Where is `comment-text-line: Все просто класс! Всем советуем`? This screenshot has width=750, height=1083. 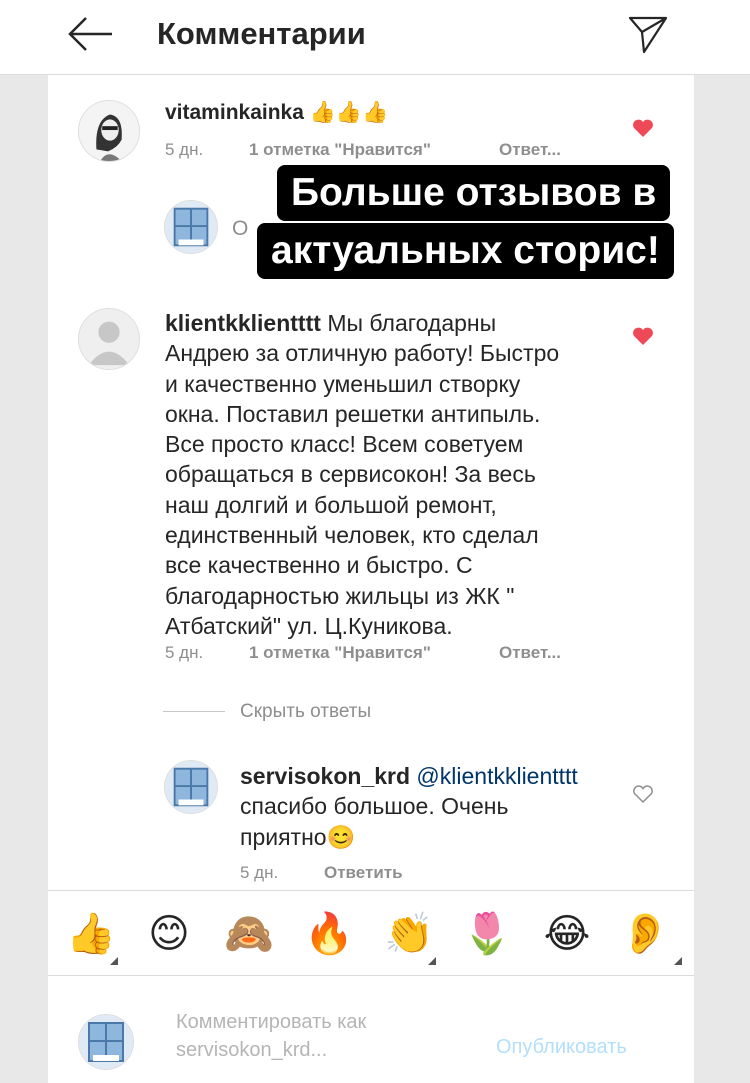 comment-text-line: Все просто класс! Всем советуем is located at coordinates (344, 444).